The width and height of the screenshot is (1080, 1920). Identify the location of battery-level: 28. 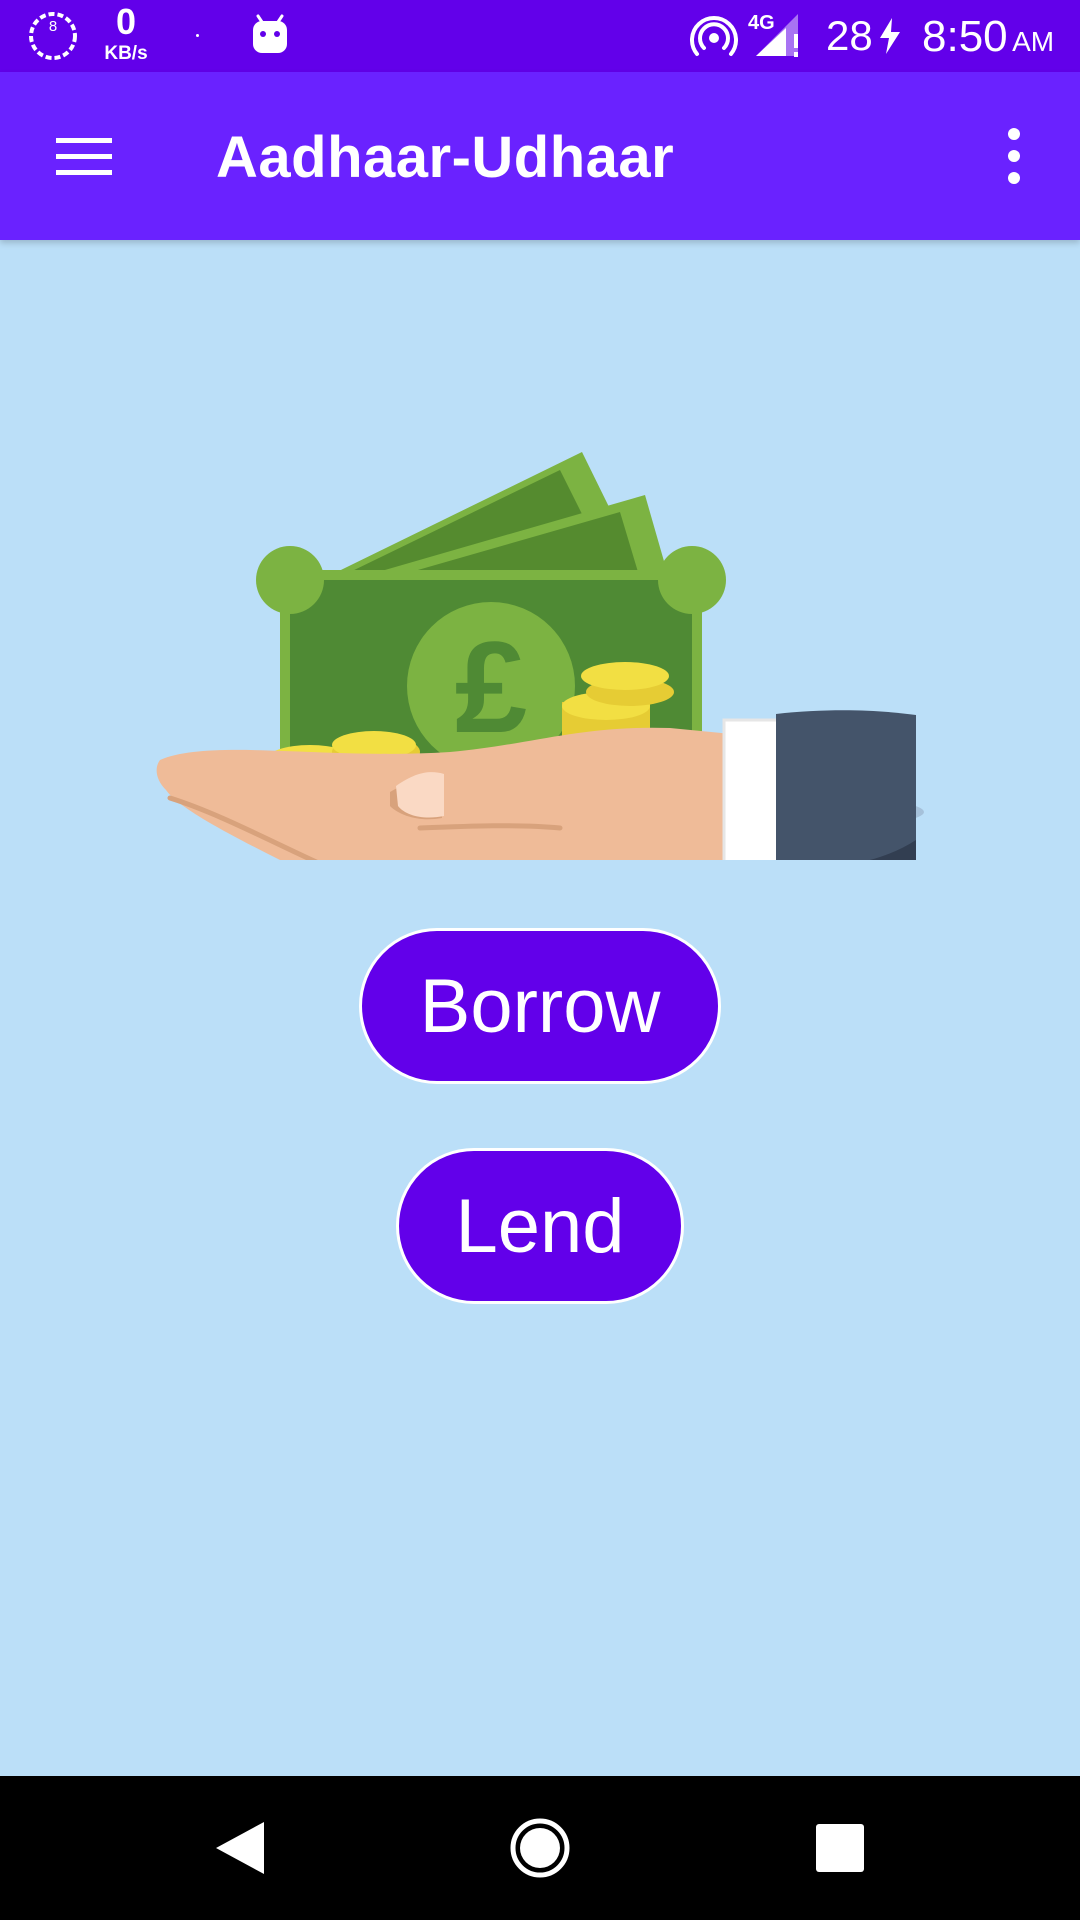
(849, 35).